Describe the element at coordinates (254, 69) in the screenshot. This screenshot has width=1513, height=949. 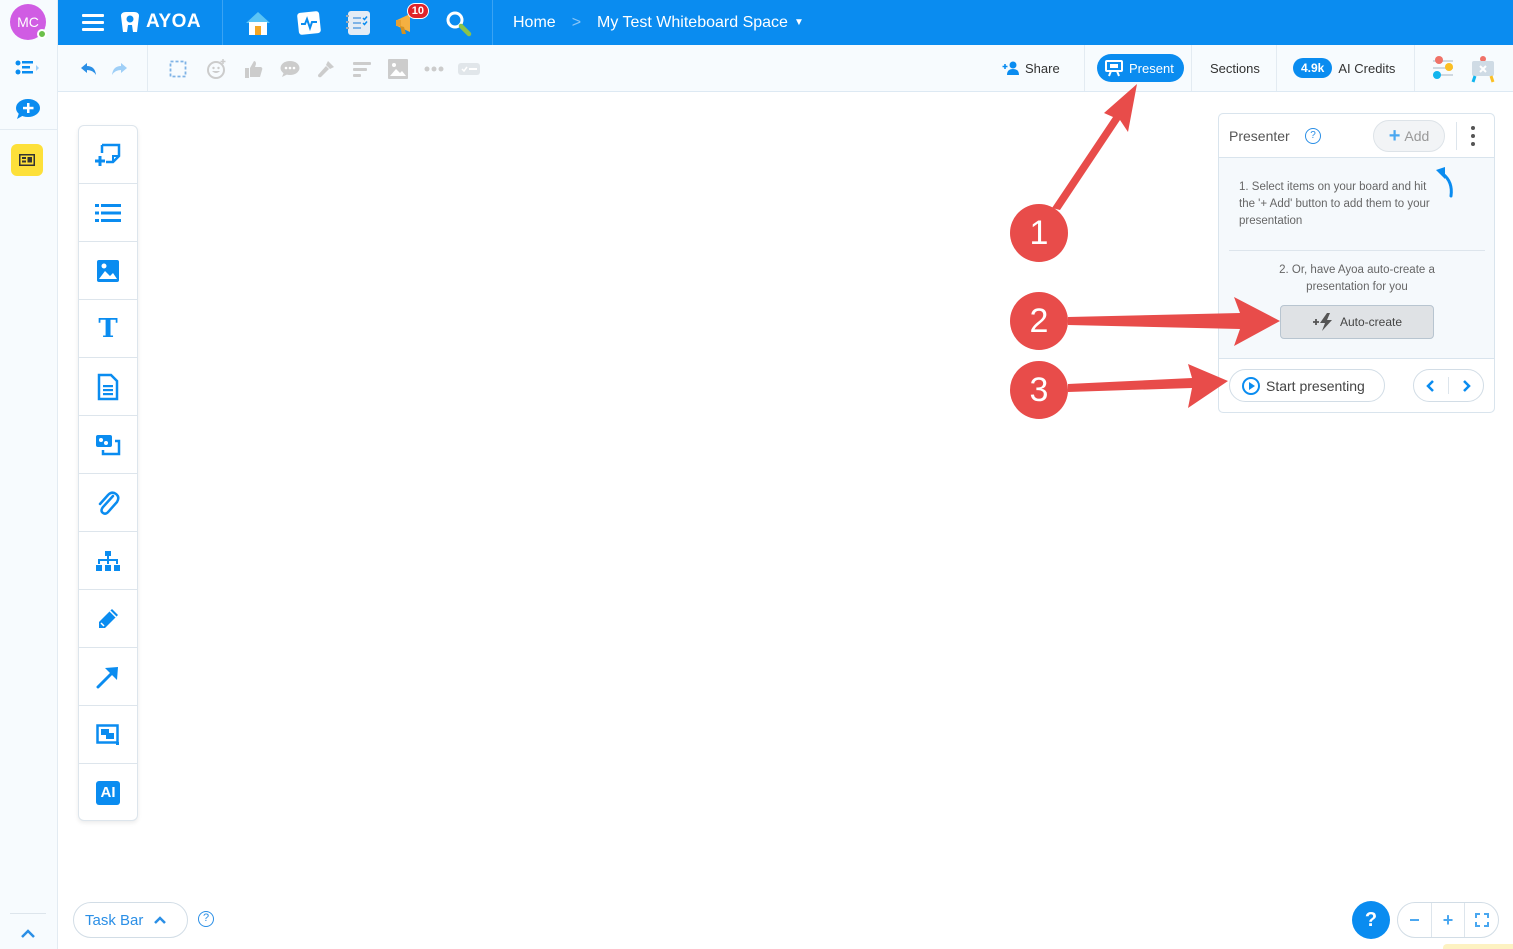
I see `thumbs-up-icon` at that location.